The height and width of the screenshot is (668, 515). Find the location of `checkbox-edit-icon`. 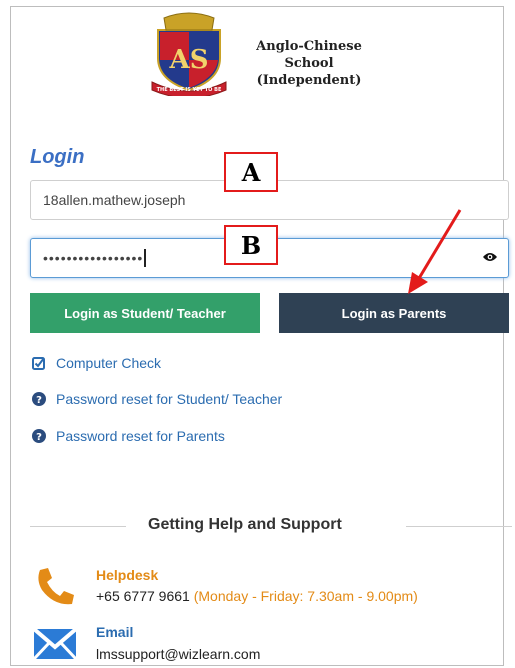

checkbox-edit-icon is located at coordinates (39, 363).